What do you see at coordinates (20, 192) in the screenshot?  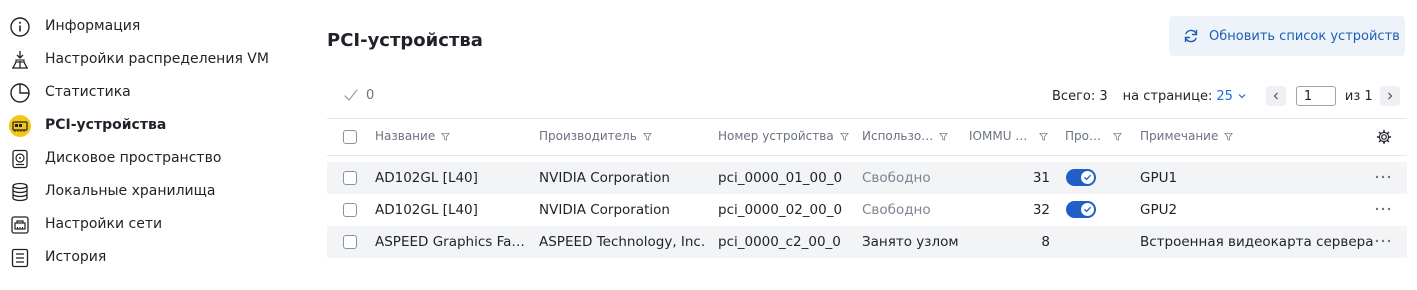 I see `database-icon` at bounding box center [20, 192].